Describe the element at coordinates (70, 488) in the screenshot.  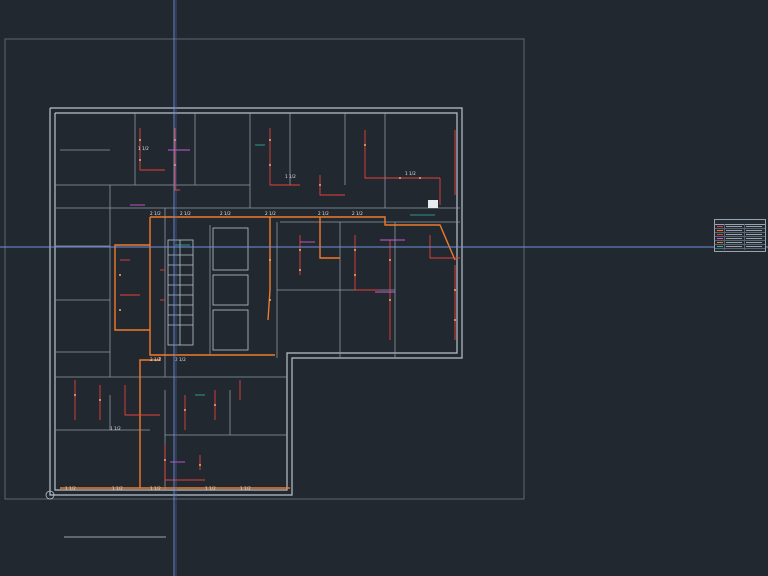
I see `label-bottom-1: 1 1/2` at that location.